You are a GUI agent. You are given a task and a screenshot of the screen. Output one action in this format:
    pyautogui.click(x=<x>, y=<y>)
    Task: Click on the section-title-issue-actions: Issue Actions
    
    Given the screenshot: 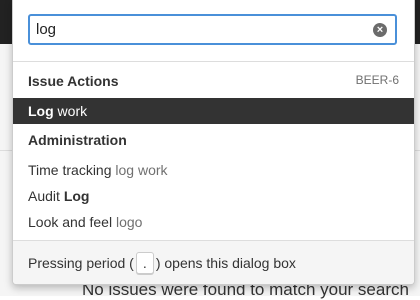 What is the action you would take?
    pyautogui.click(x=73, y=81)
    